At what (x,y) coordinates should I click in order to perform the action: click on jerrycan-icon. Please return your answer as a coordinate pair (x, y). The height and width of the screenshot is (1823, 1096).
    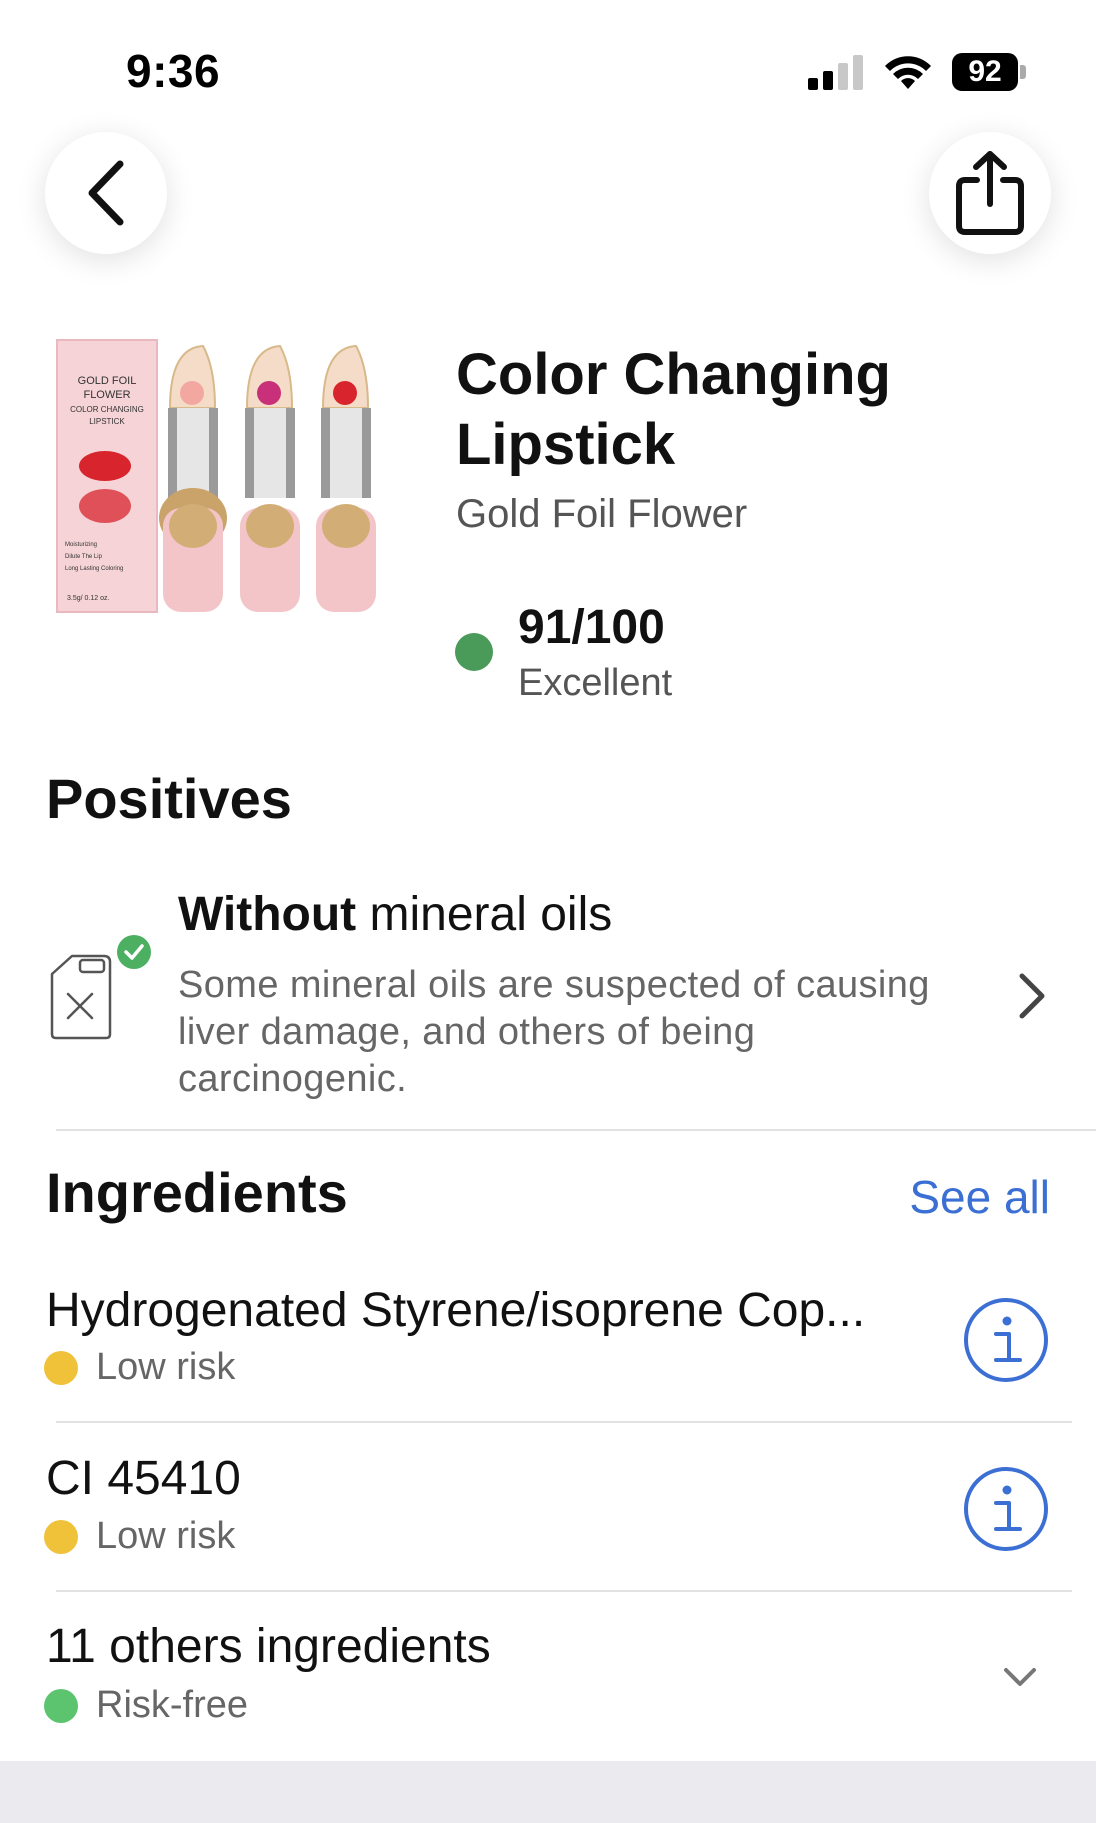
    Looking at the image, I should click on (101, 989).